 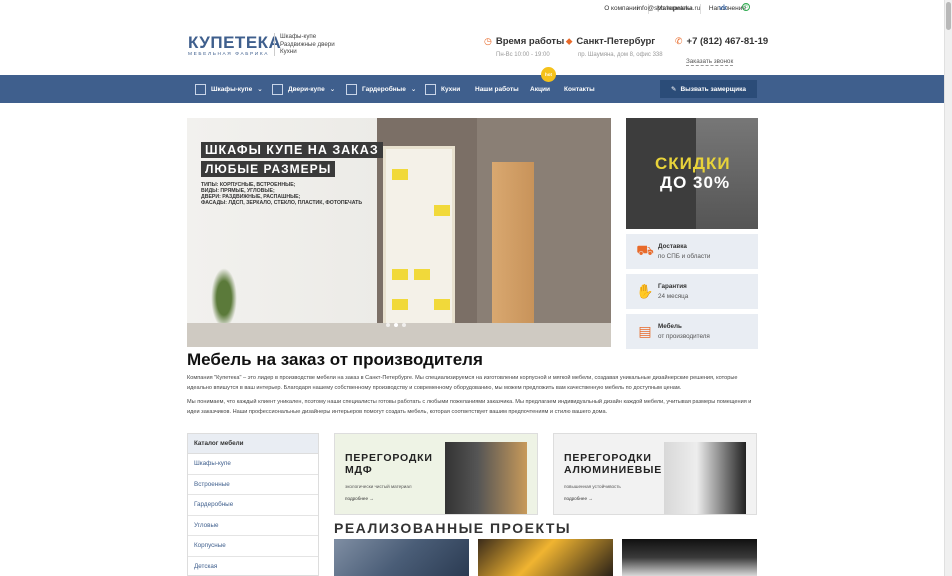 What do you see at coordinates (389, 464) in the screenshot?
I see `banner-title: ПЕРЕГОРОДКИ МДФ` at bounding box center [389, 464].